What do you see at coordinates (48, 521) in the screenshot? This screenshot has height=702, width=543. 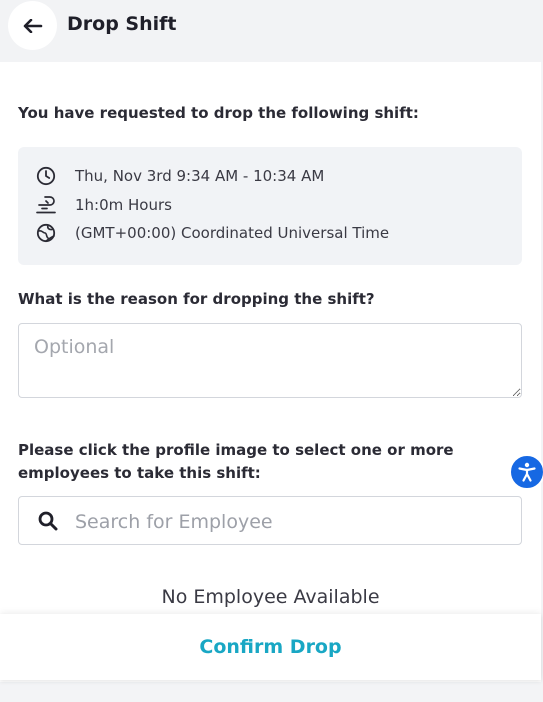 I see `search-icon` at bounding box center [48, 521].